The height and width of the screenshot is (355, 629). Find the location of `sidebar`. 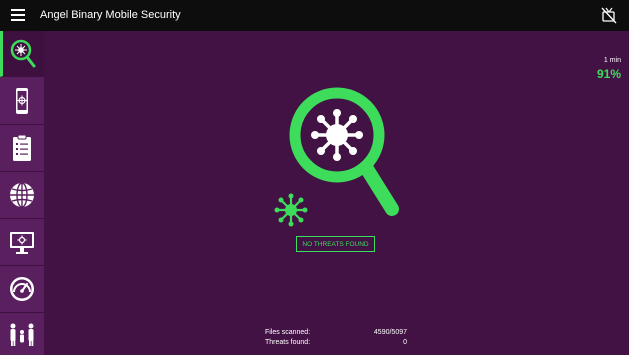

sidebar is located at coordinates (22, 193).